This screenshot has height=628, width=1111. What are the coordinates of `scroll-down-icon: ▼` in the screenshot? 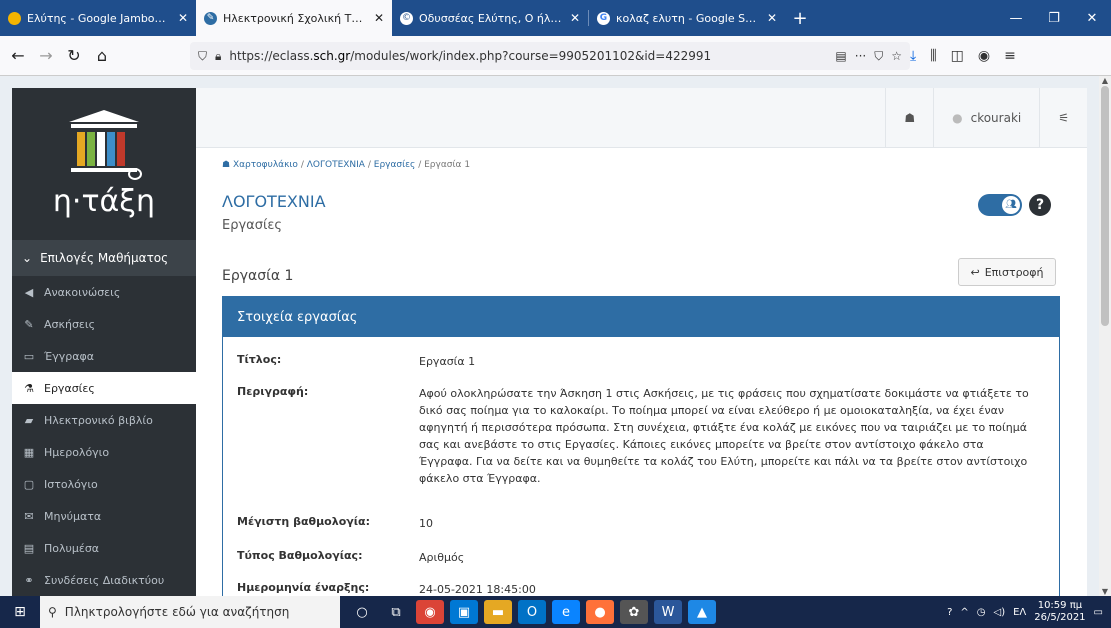 It's located at (1105, 591).